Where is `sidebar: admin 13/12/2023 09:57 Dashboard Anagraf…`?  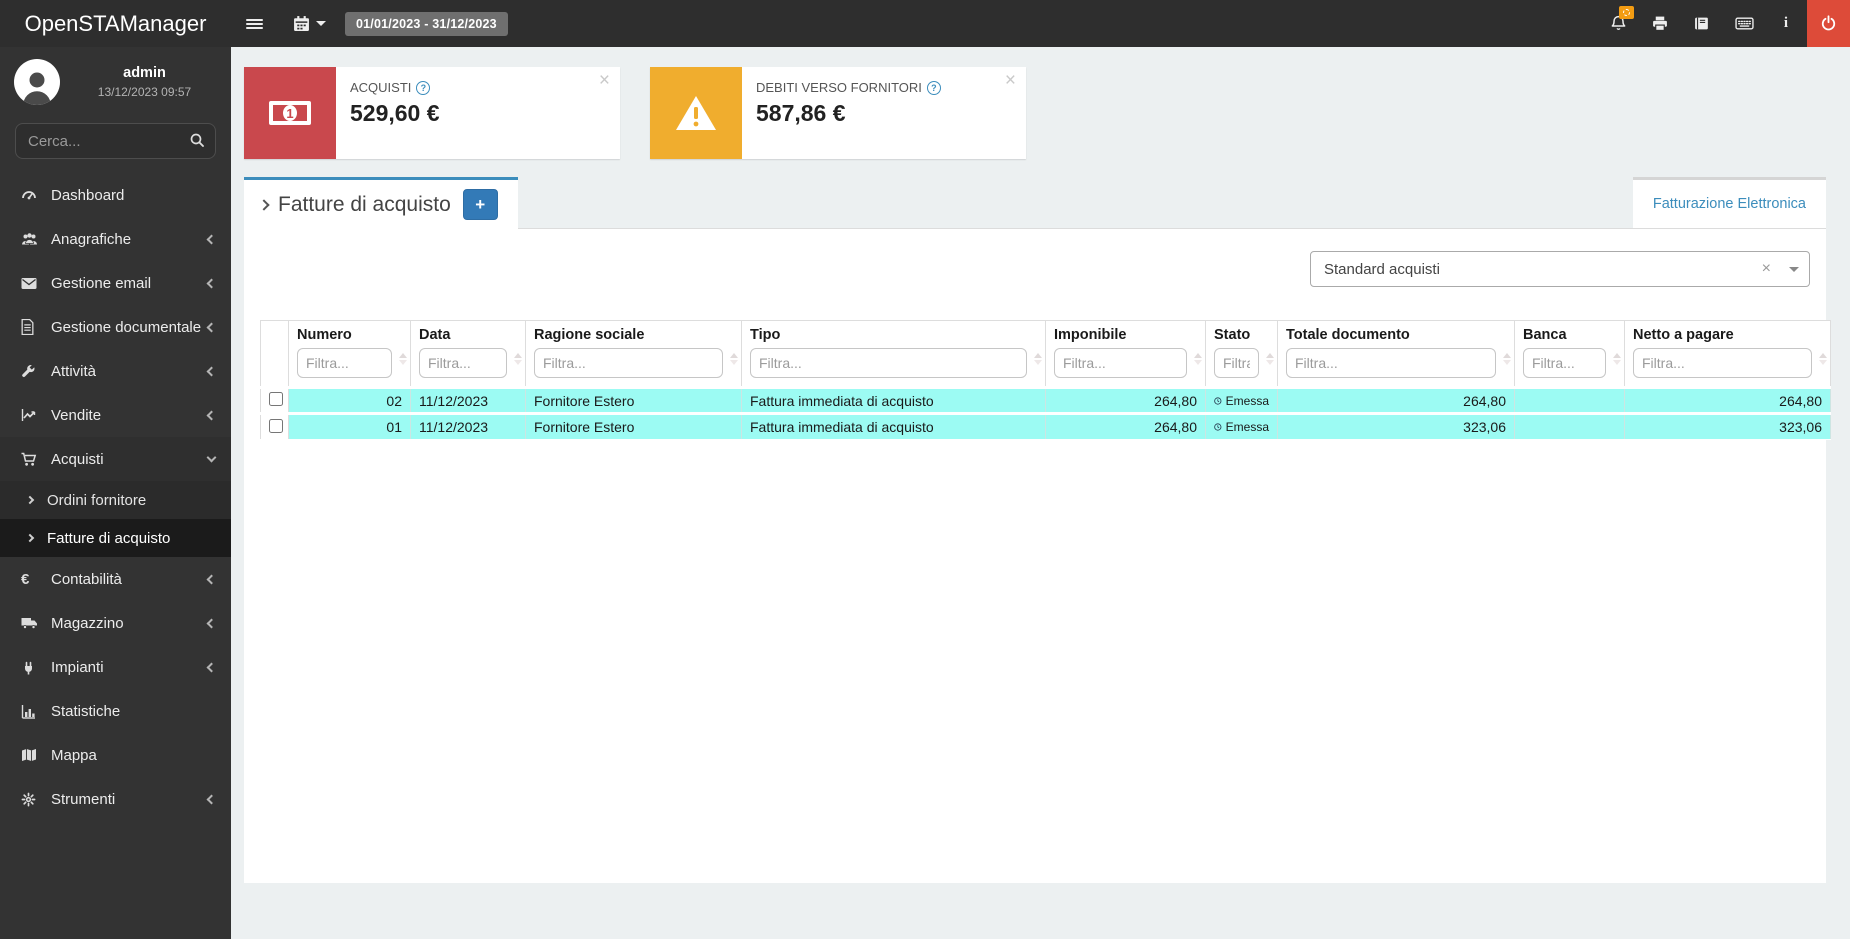 sidebar: admin 13/12/2023 09:57 Dashboard Anagraf… is located at coordinates (115, 493).